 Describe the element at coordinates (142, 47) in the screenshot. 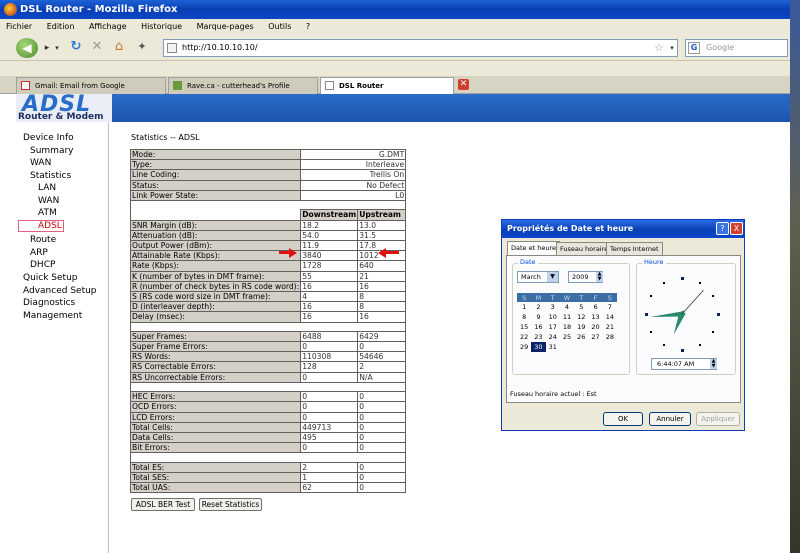

I see `addon-icon: ✦` at that location.